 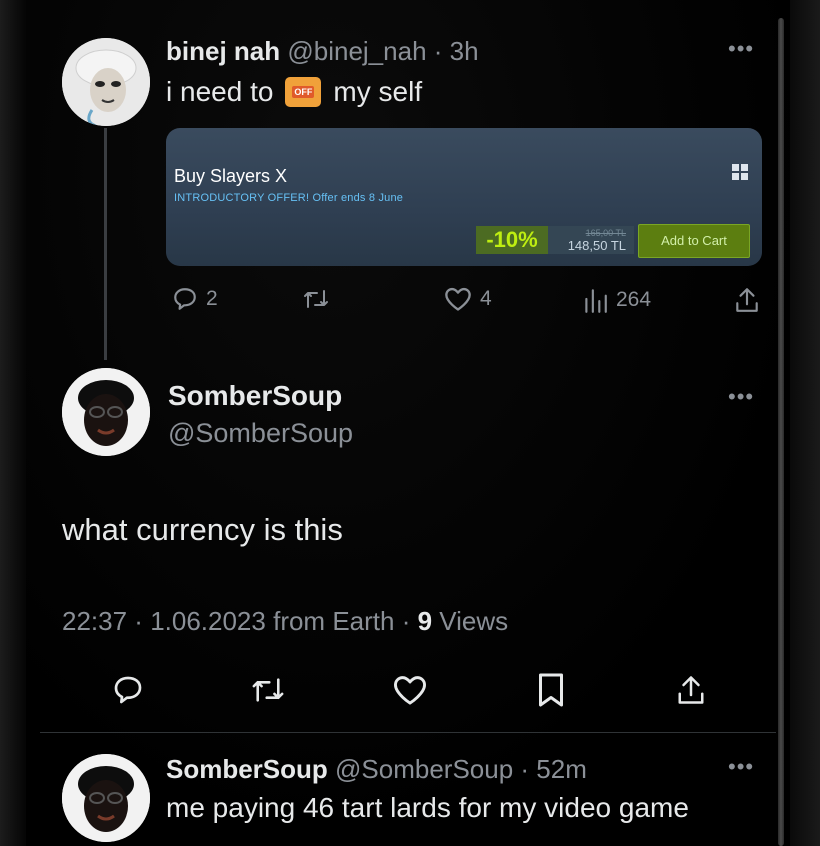 I want to click on tweet2-date: 1.06.2023, so click(x=208, y=621).